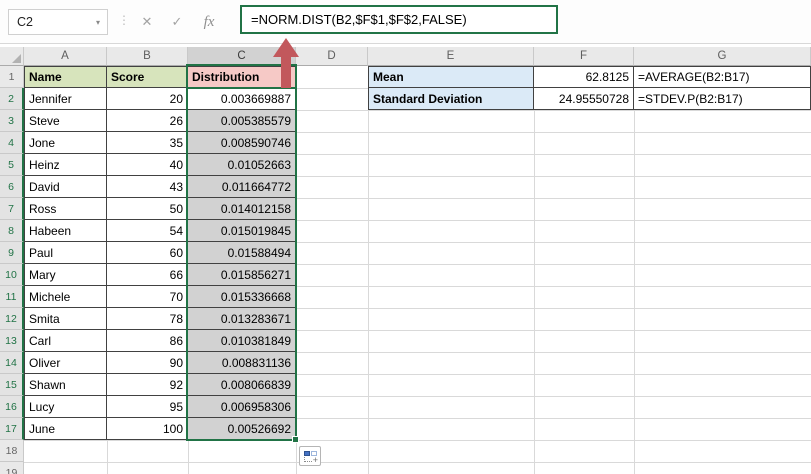  Describe the element at coordinates (722, 99) in the screenshot. I see `cell-G2: =STDEV.P(B2:B17)` at that location.